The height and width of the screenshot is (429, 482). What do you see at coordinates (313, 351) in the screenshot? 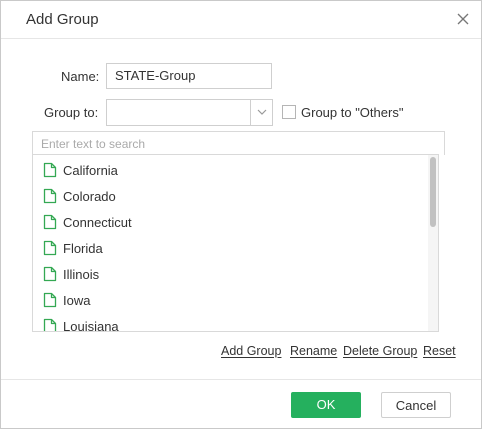
I see `rename-link: Rename` at bounding box center [313, 351].